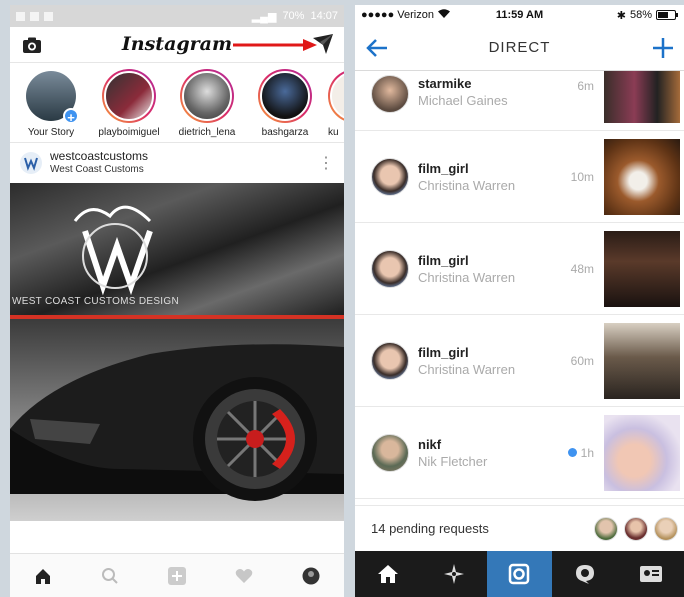 The image size is (684, 597). I want to click on instagram-header: Instagram, so click(177, 45).